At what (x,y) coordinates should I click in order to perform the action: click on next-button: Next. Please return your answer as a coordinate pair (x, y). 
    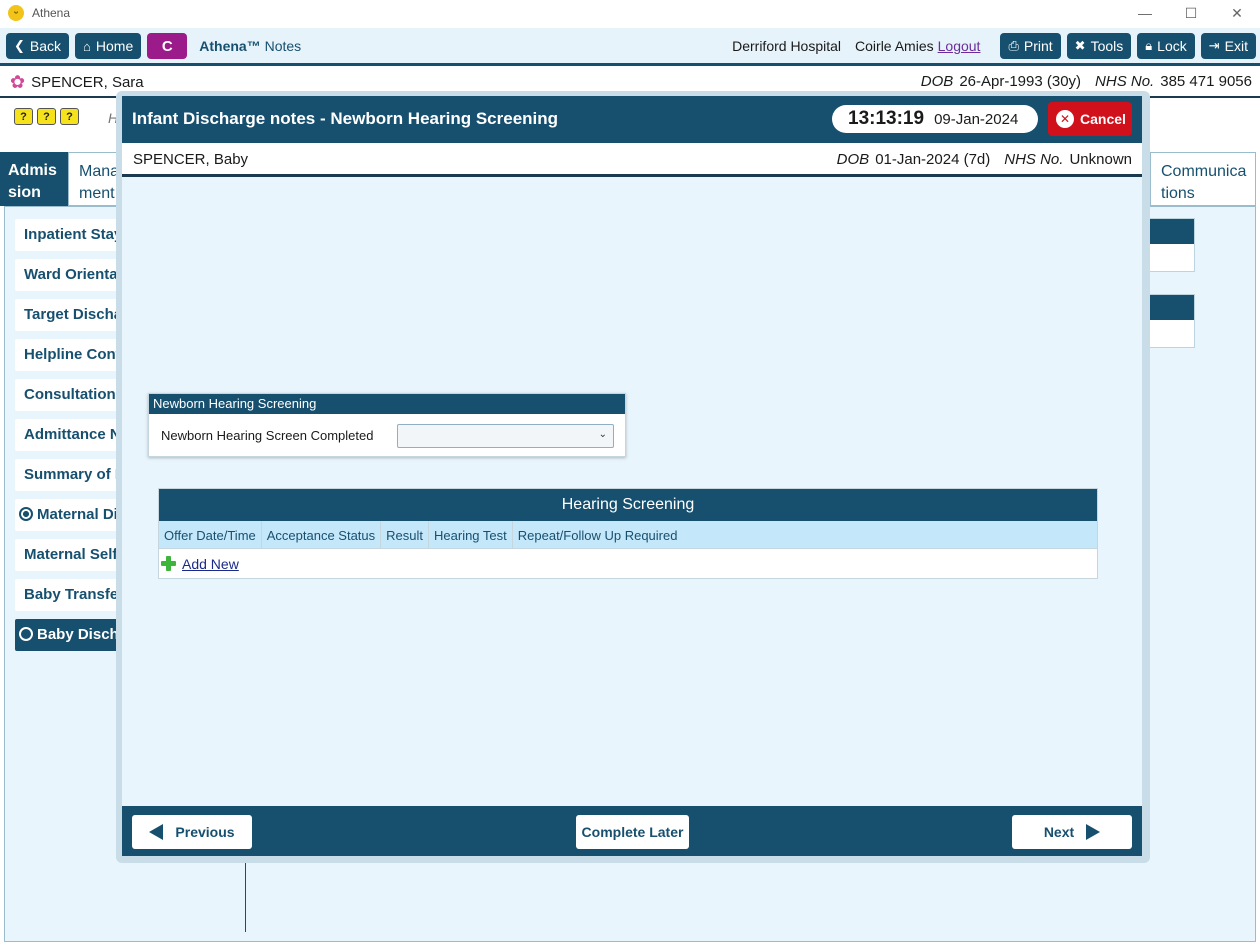
    Looking at the image, I should click on (1072, 832).